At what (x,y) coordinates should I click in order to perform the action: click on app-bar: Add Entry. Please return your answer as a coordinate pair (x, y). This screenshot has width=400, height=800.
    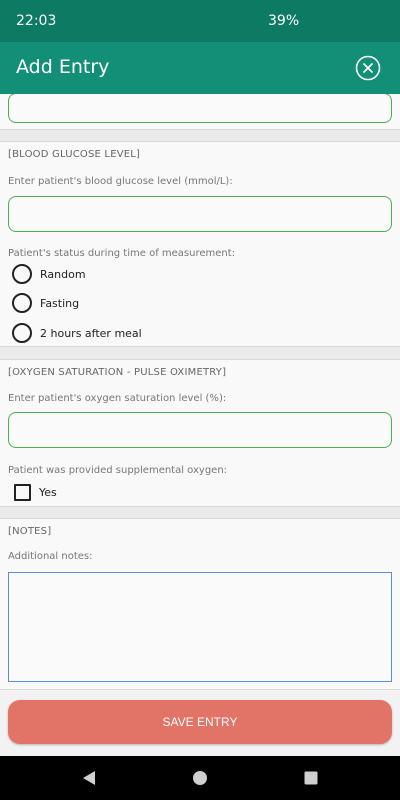
    Looking at the image, I should click on (200, 68).